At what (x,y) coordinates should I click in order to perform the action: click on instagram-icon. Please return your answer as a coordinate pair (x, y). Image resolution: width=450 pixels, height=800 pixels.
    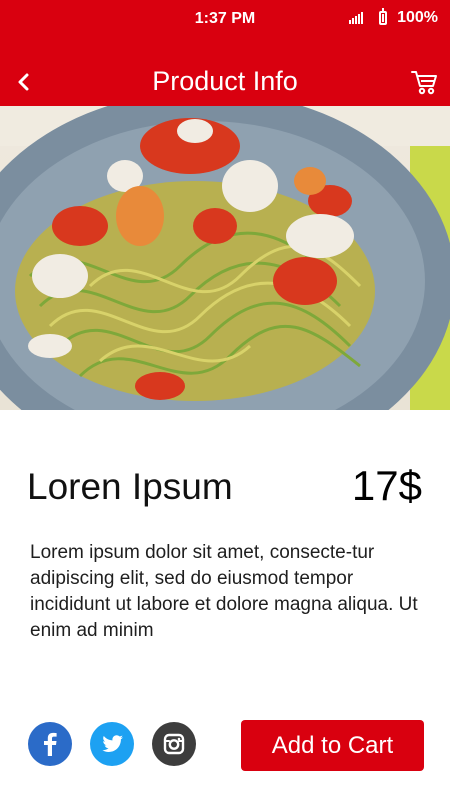
    Looking at the image, I should click on (174, 744).